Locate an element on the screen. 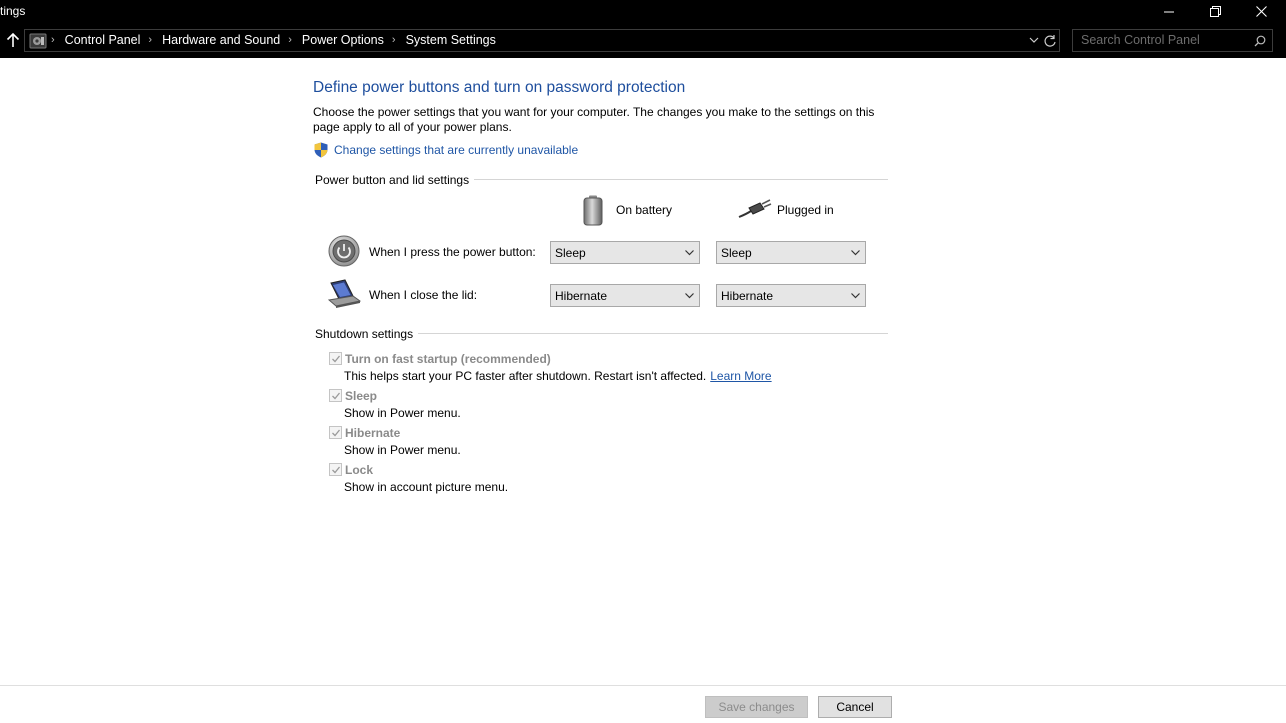 The width and height of the screenshot is (1286, 723). sleep-description: Show in Power menu. is located at coordinates (402, 413).